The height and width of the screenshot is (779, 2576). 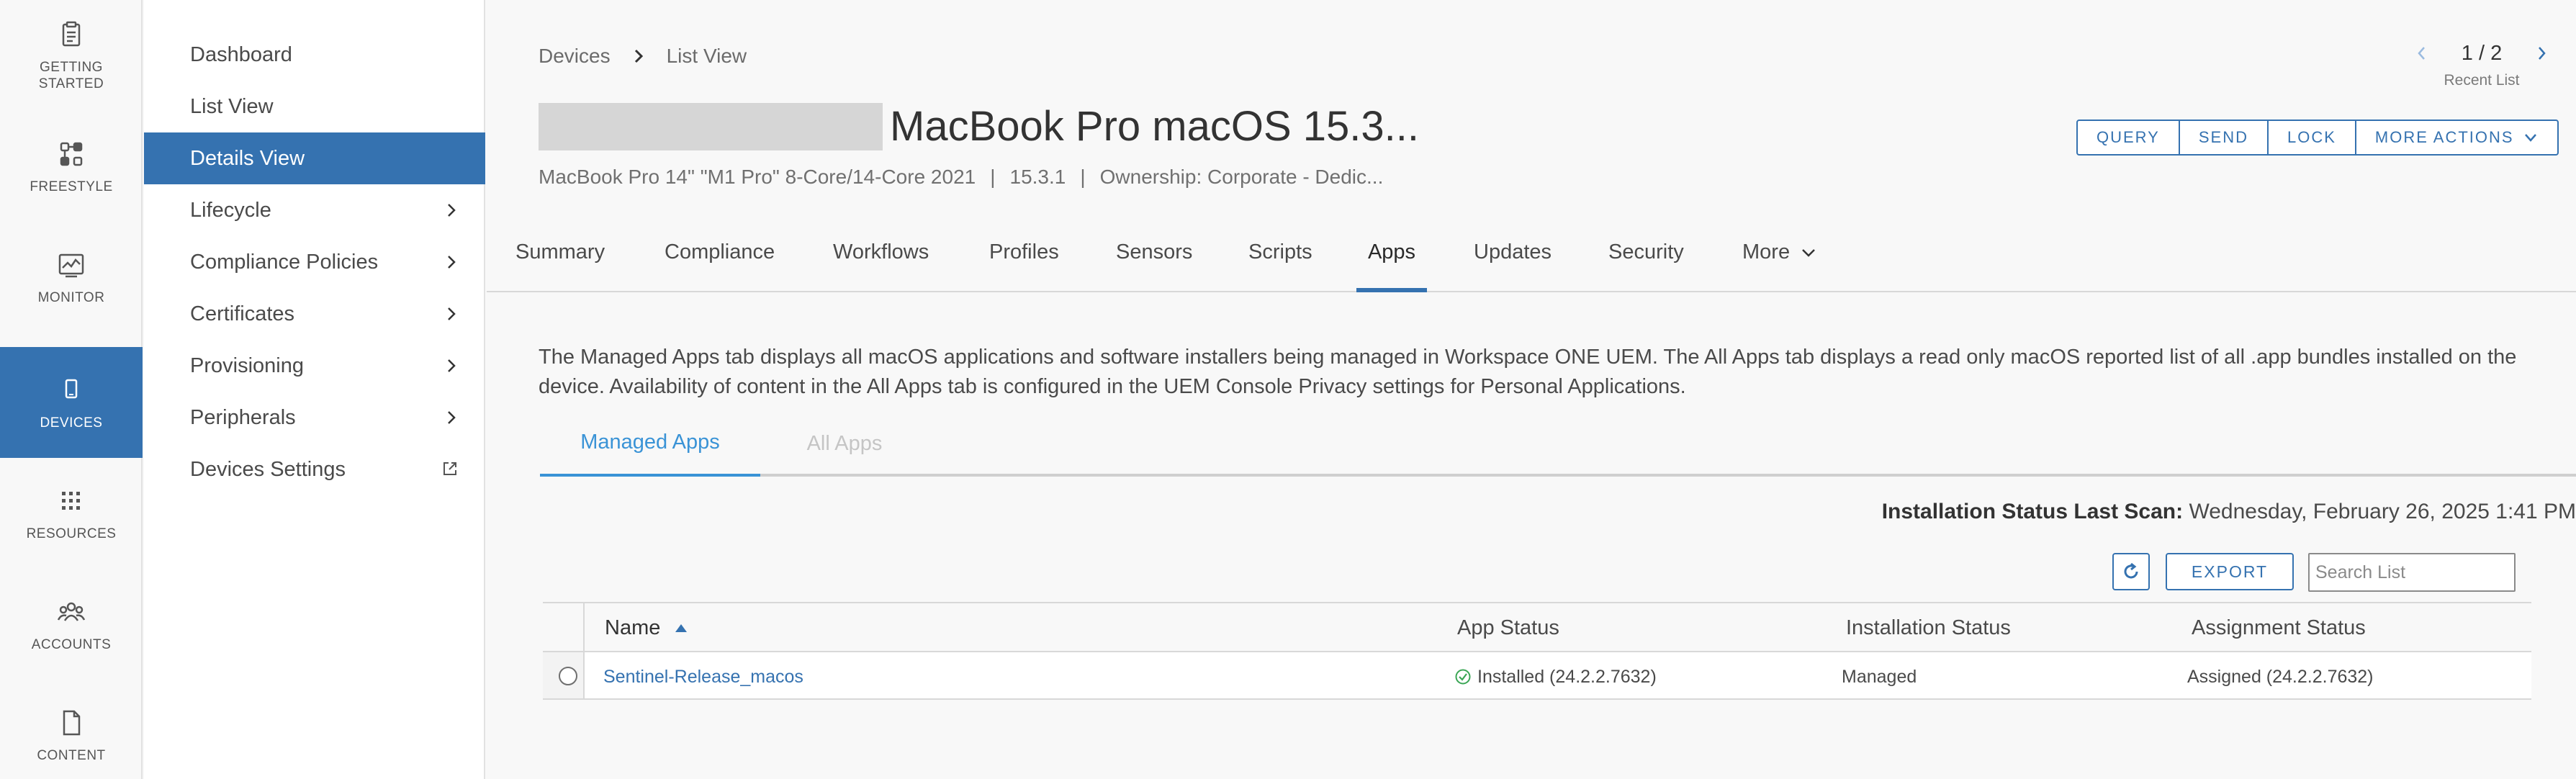 I want to click on query-button: QUERY, so click(x=2129, y=137).